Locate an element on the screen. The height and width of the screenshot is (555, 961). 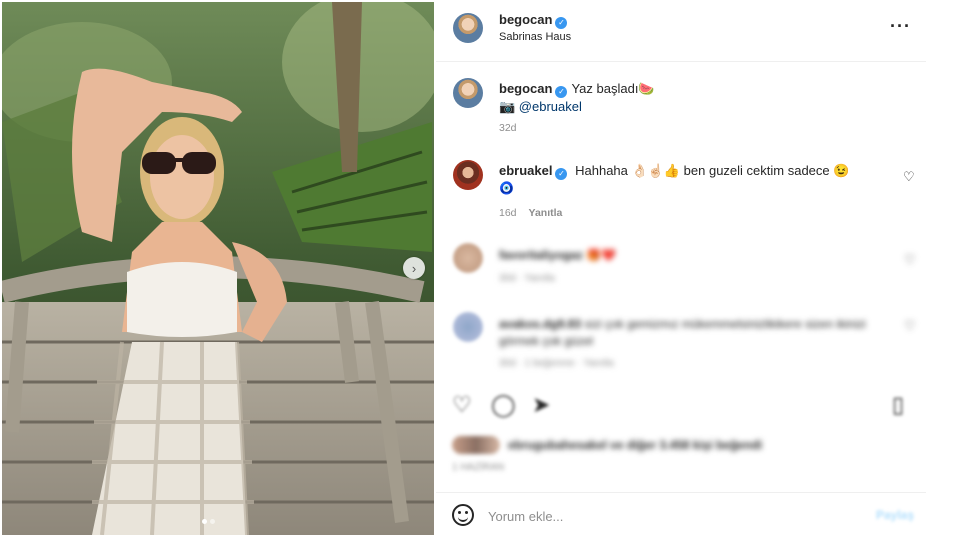
comment-username: ebruakel is located at coordinates (525, 170).